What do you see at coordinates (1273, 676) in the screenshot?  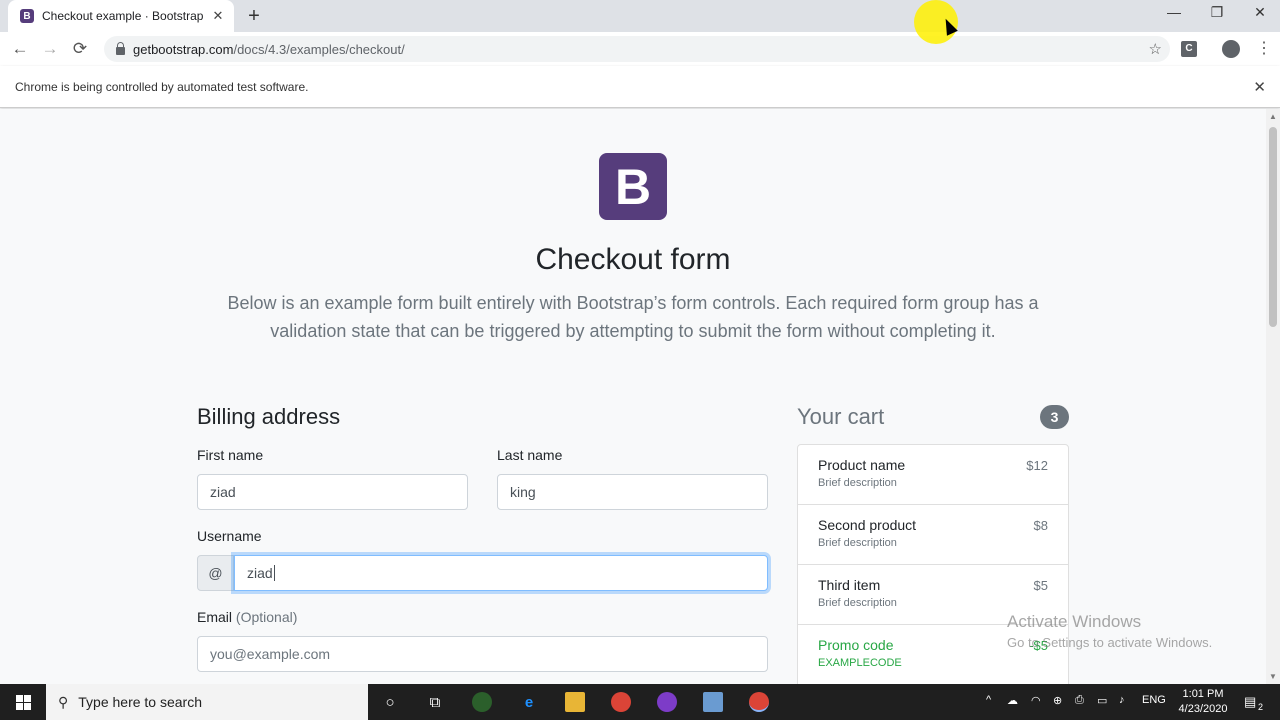 I see `scroll-down-icon: ▼` at bounding box center [1273, 676].